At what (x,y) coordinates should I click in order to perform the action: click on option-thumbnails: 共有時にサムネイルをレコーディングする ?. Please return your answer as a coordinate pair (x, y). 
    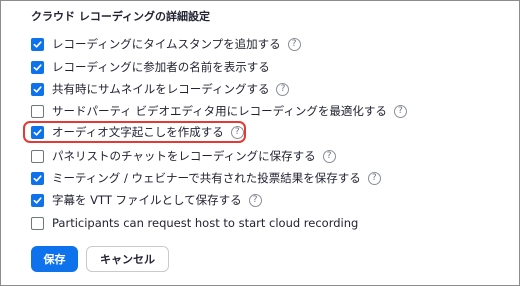
    Looking at the image, I should click on (160, 89).